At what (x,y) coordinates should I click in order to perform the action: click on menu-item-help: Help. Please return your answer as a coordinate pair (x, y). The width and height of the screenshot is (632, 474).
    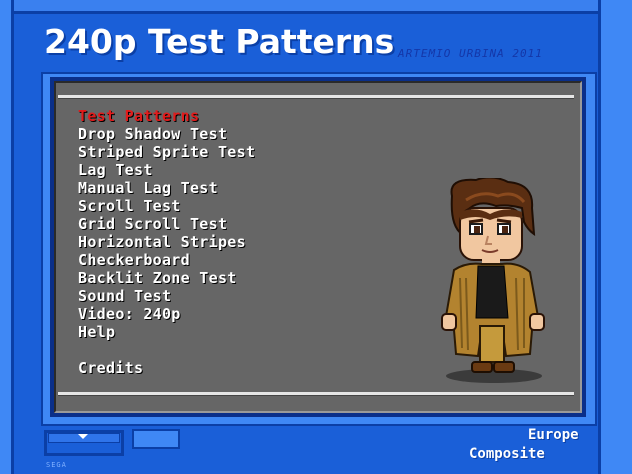
    Looking at the image, I should click on (166, 332).